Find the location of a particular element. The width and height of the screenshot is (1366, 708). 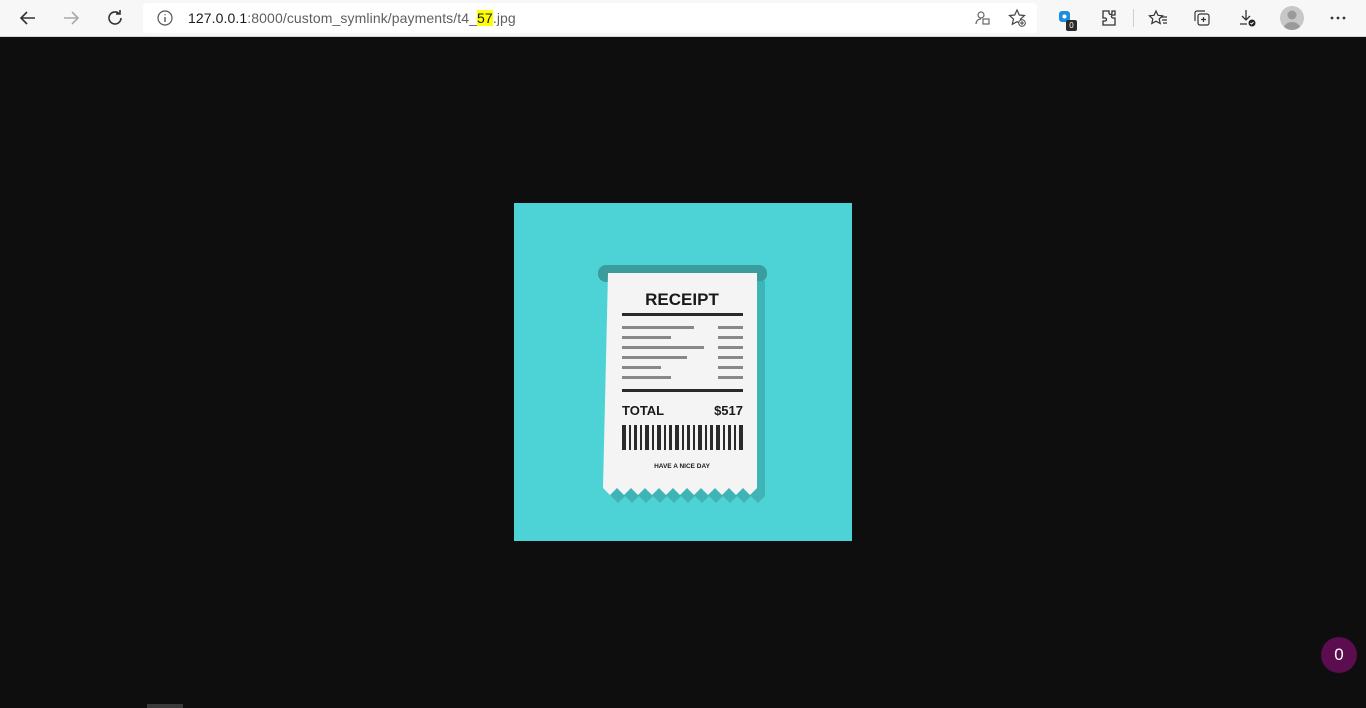

back-icon is located at coordinates (27, 18).